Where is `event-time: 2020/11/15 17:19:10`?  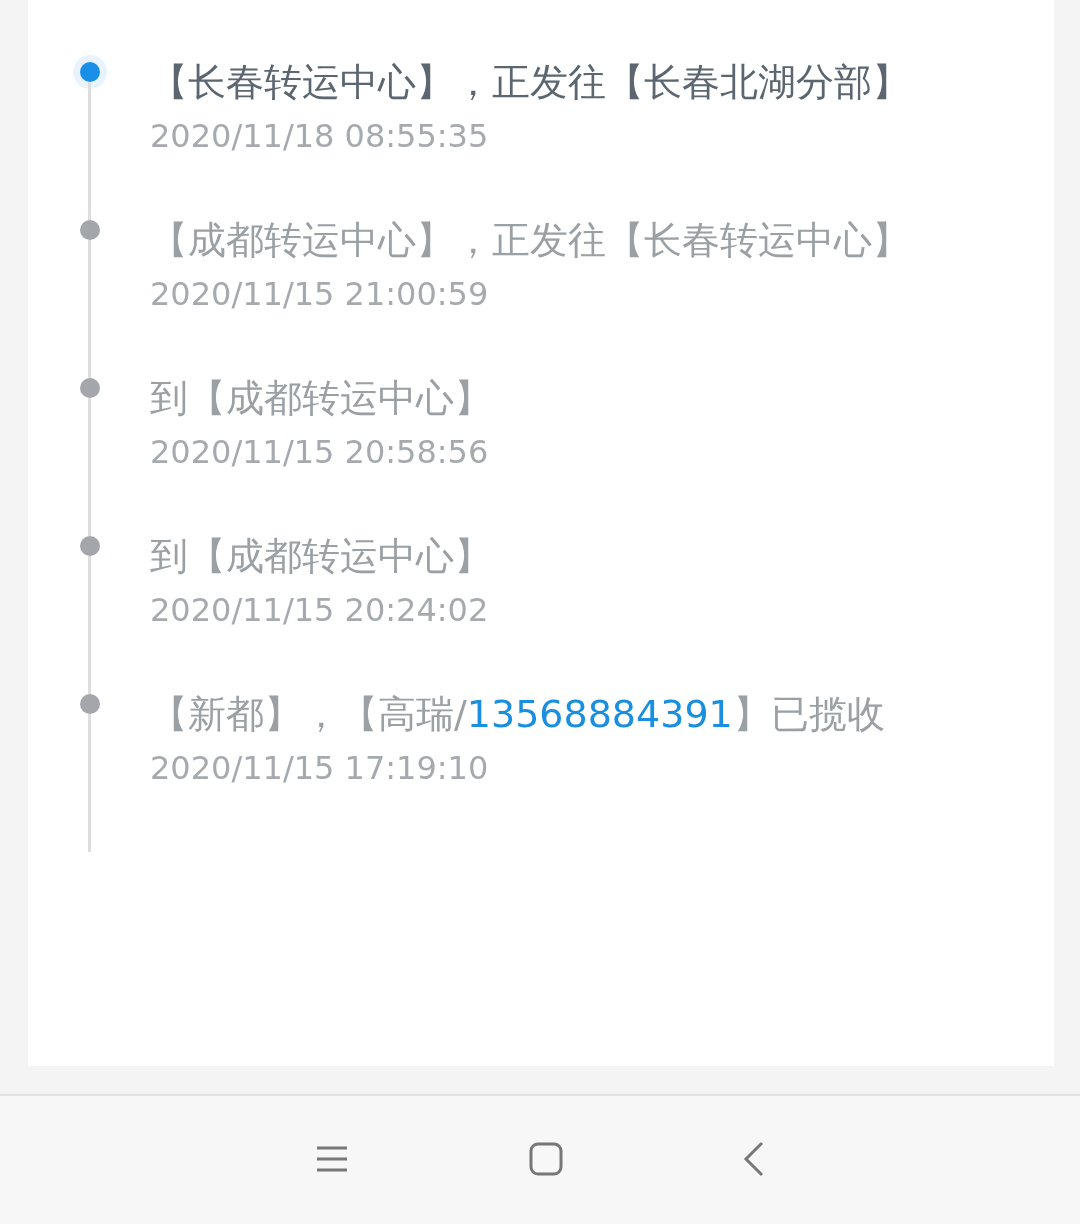
event-time: 2020/11/15 17:19:10 is located at coordinates (320, 768).